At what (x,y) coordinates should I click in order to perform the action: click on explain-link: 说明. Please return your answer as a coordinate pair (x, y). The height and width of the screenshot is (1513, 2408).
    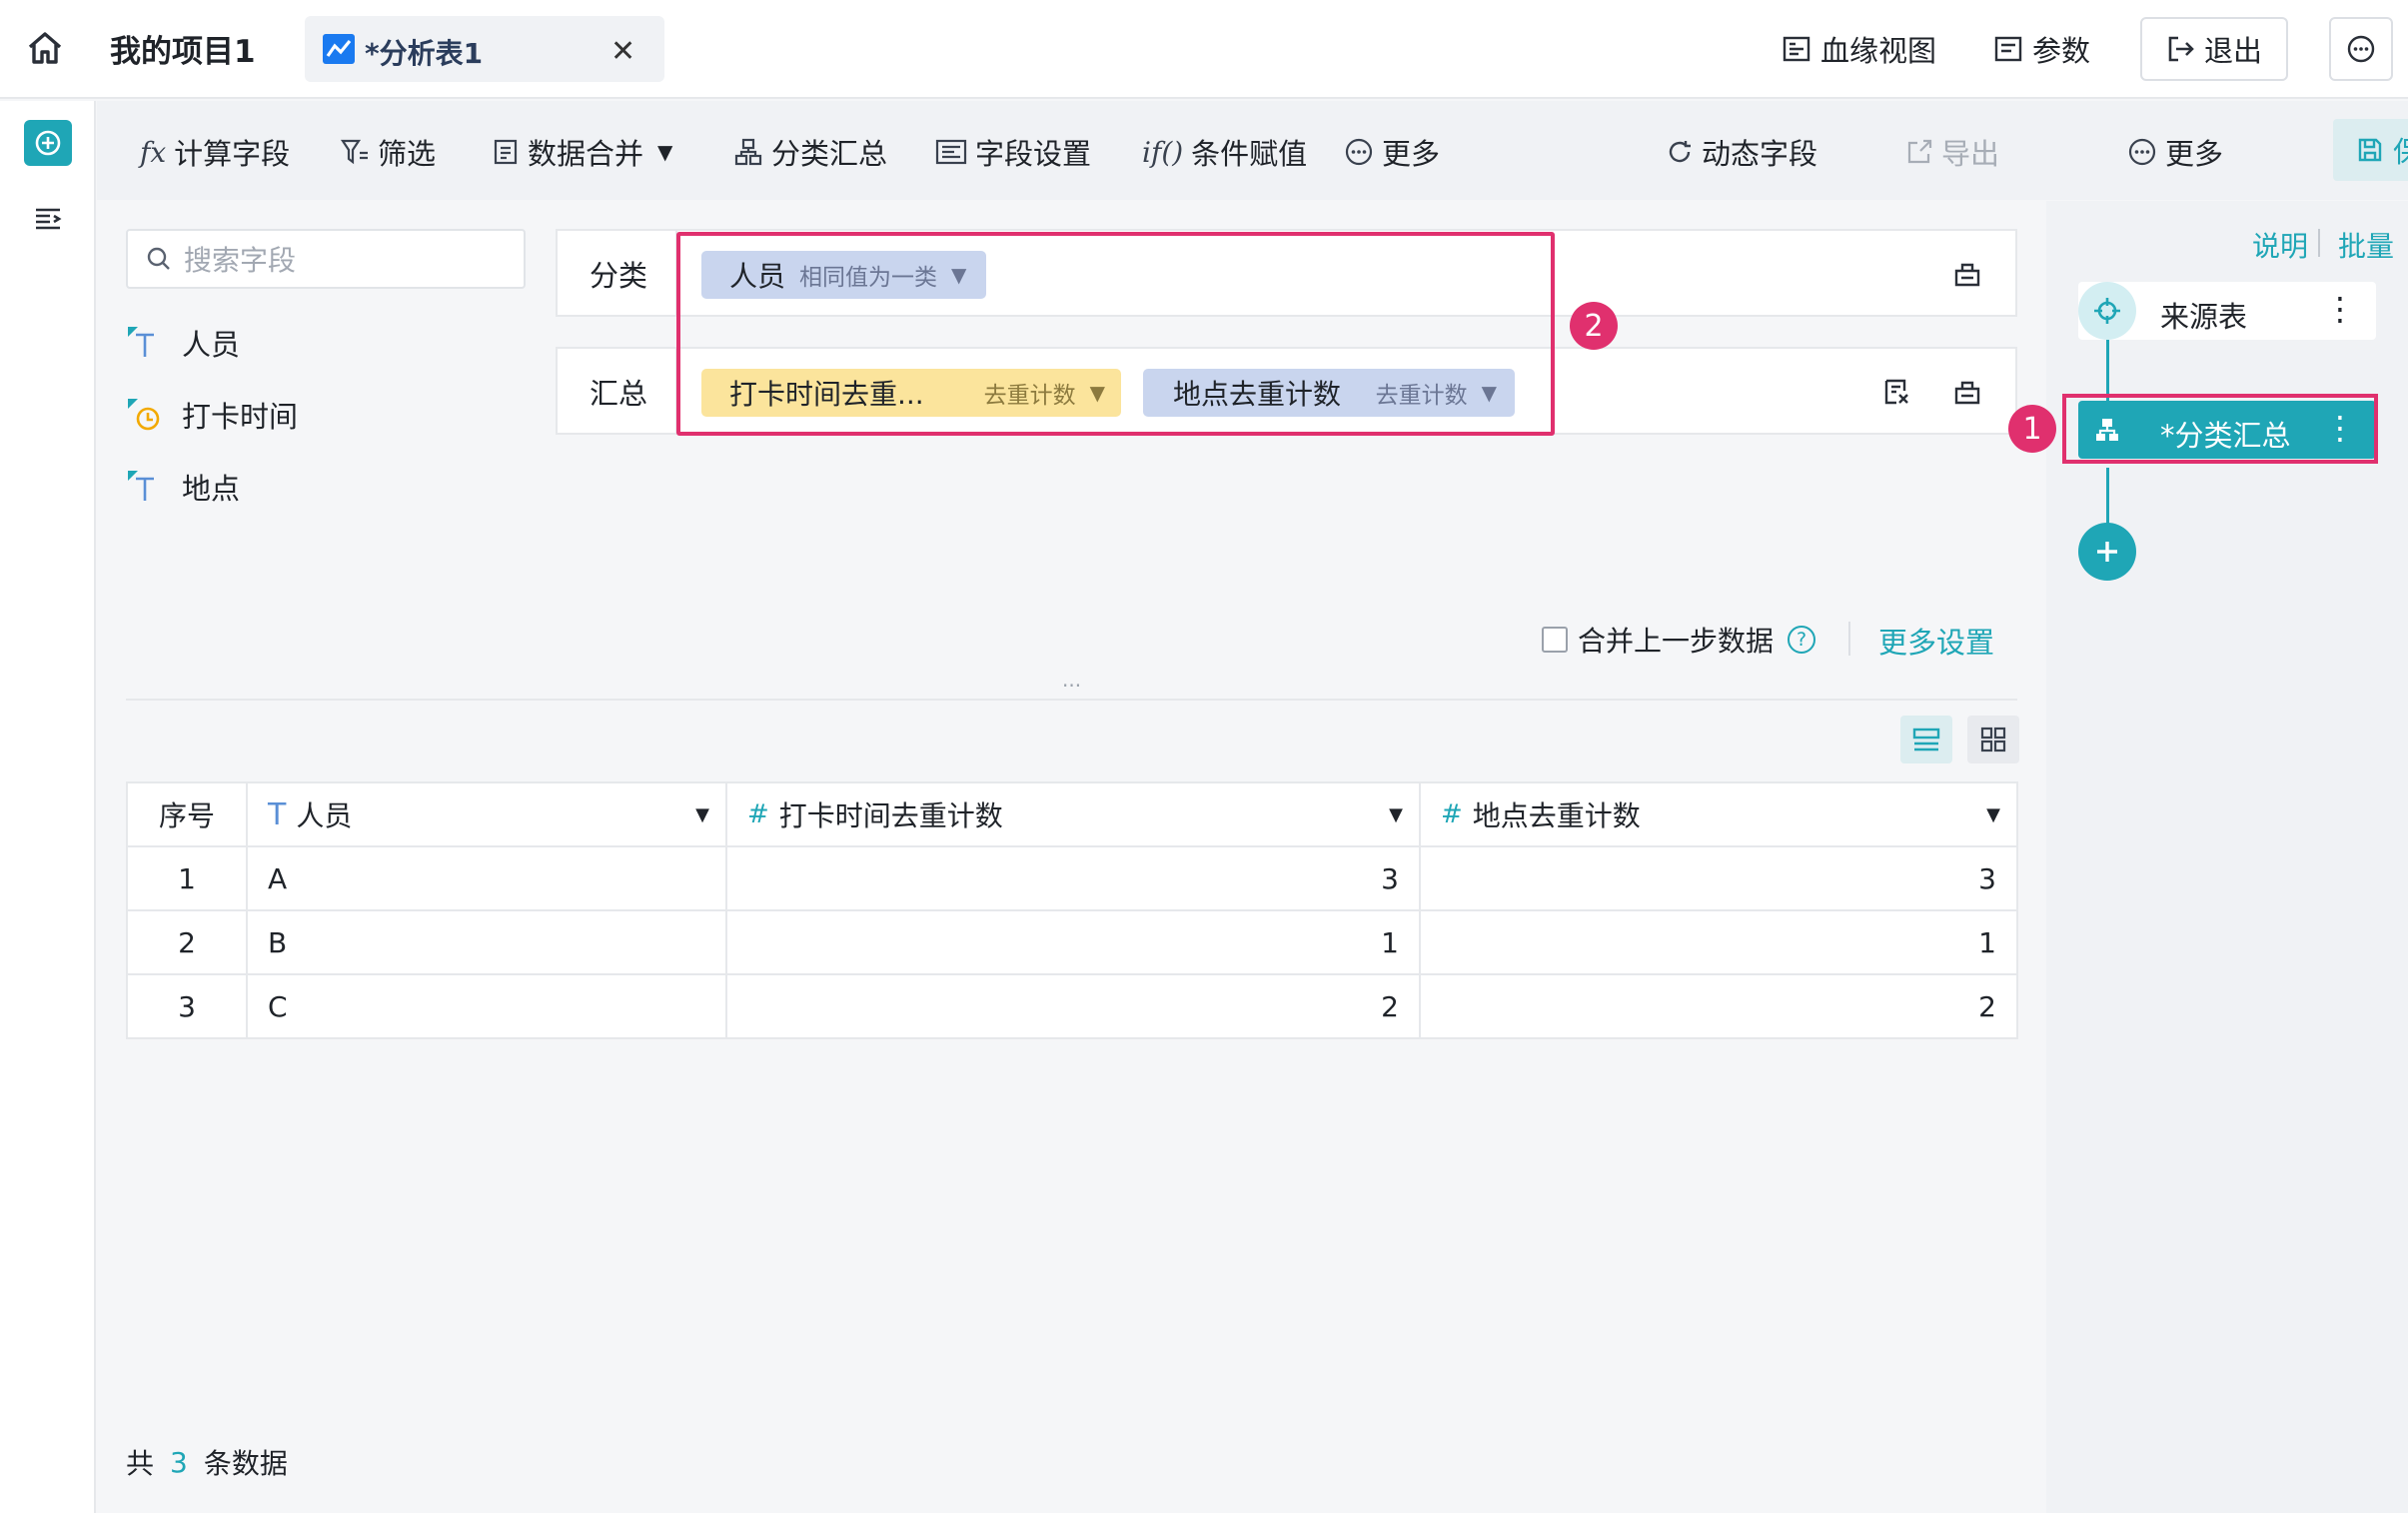
    Looking at the image, I should click on (2280, 245).